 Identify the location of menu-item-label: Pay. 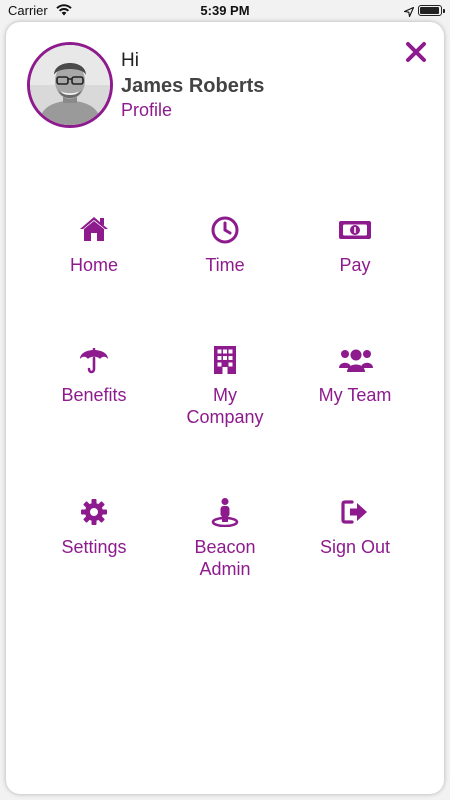
(355, 265).